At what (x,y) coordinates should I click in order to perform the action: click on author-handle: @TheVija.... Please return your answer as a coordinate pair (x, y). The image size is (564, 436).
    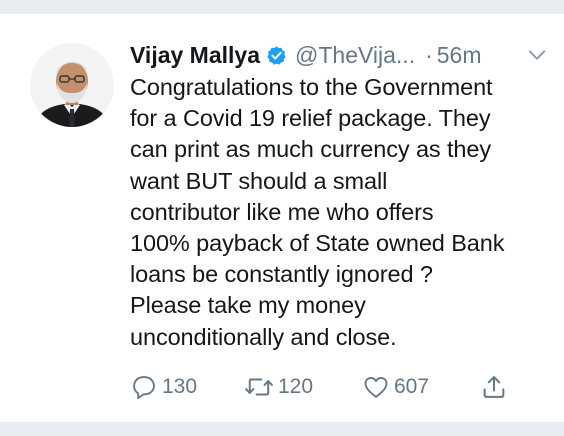
    Looking at the image, I should click on (355, 55).